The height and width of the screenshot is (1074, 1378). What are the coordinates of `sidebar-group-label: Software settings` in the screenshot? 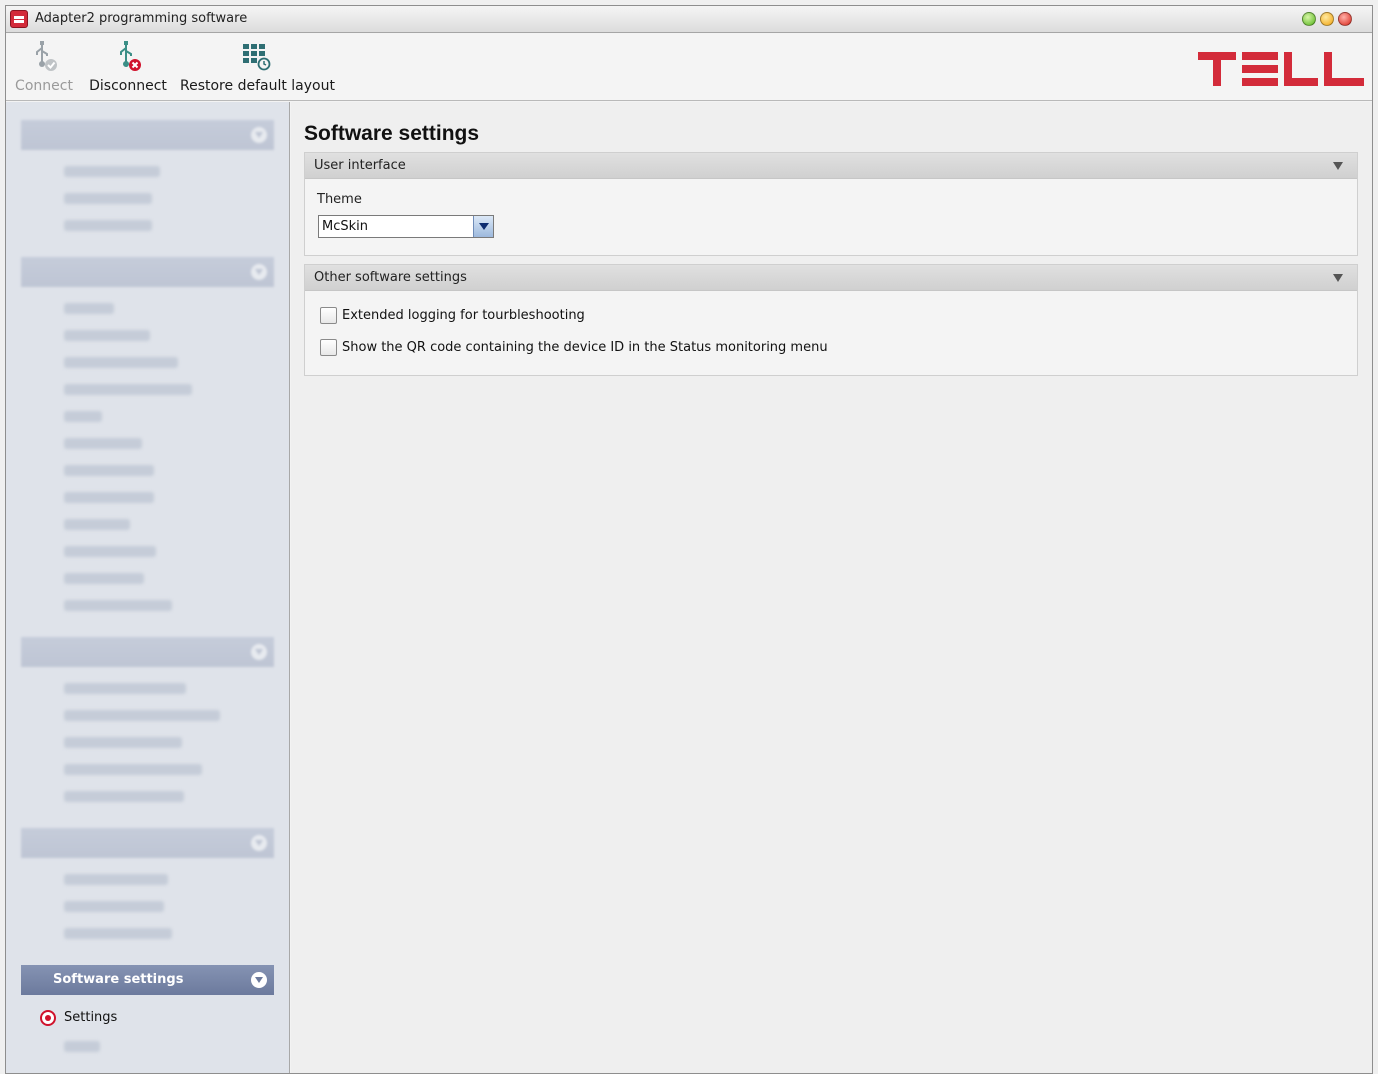 It's located at (118, 979).